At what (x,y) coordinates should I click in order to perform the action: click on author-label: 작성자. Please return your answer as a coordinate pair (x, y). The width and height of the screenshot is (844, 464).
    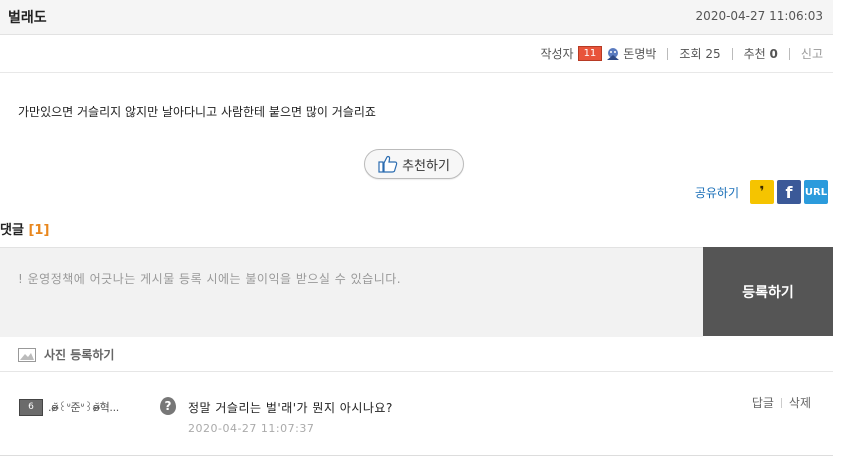
    Looking at the image, I should click on (557, 54).